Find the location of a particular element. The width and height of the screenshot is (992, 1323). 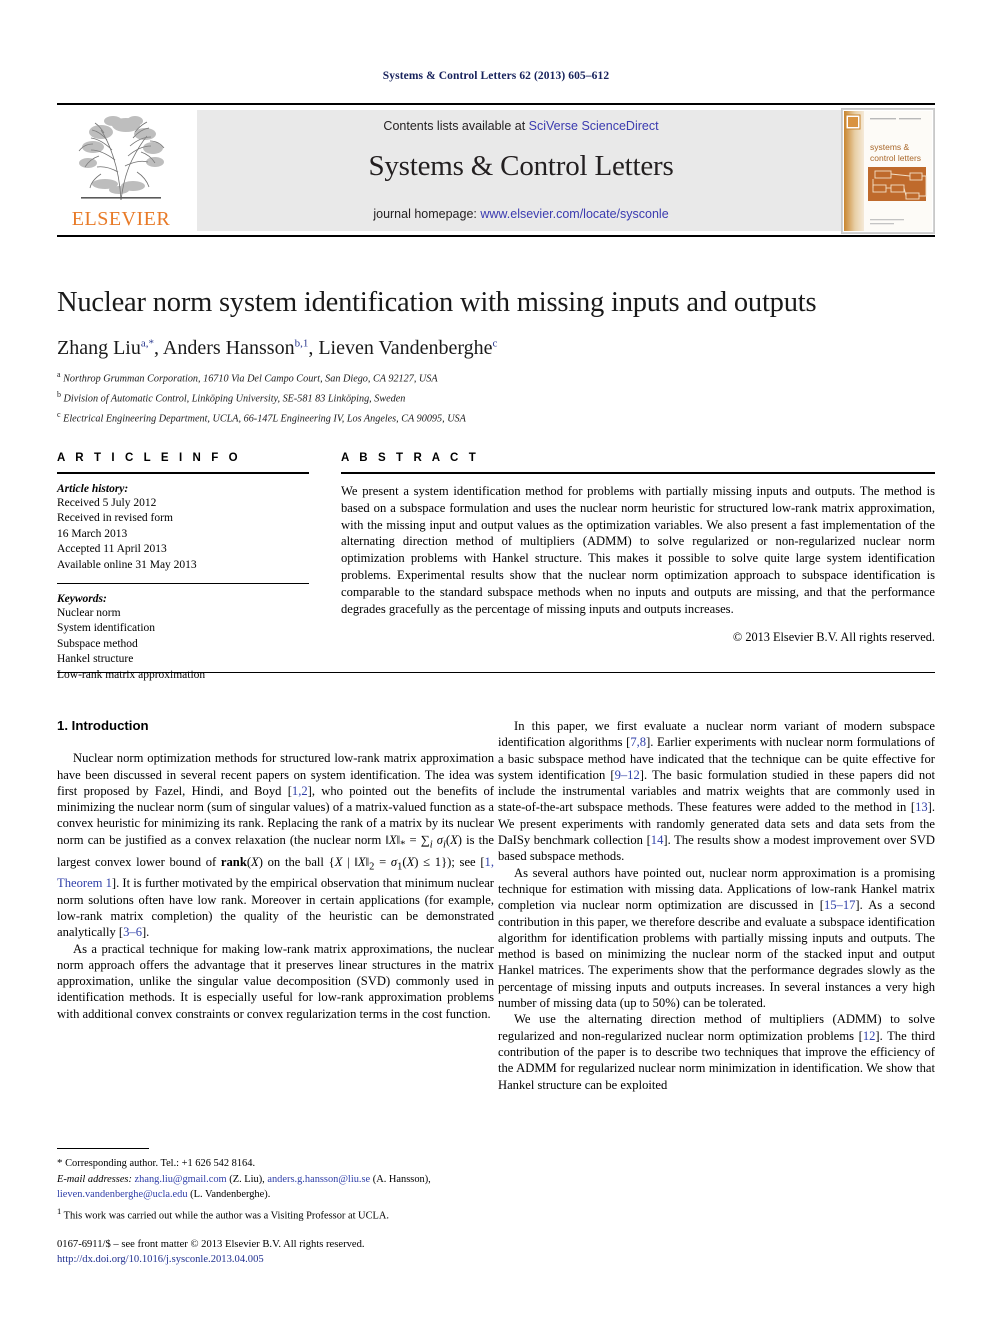

email-owner-3: (L. Vandenberghe). is located at coordinates (230, 1194).